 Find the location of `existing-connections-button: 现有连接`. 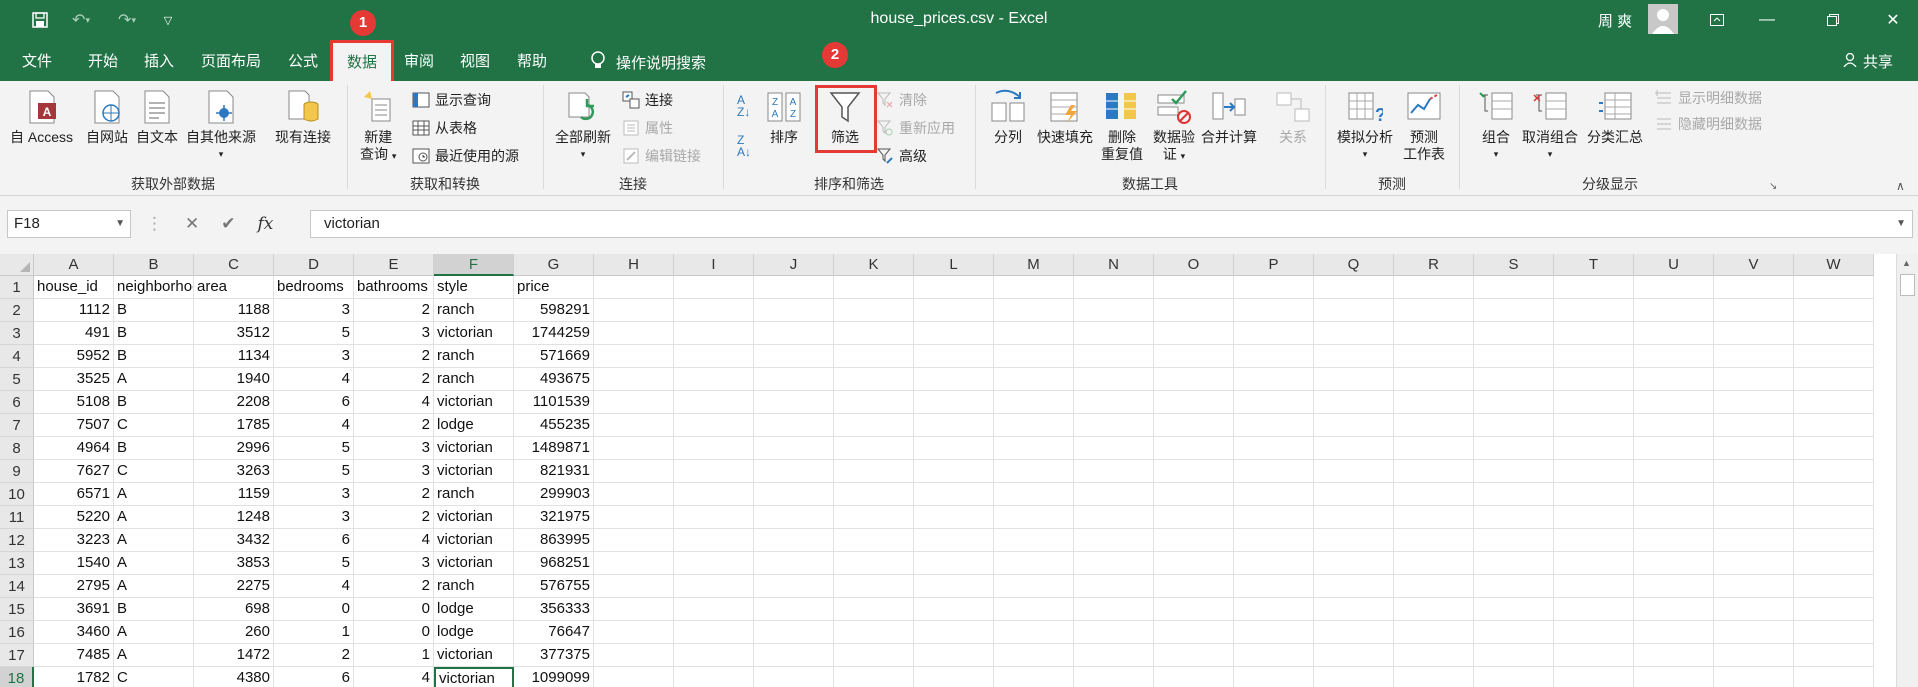

existing-connections-button: 现有连接 is located at coordinates (303, 117).